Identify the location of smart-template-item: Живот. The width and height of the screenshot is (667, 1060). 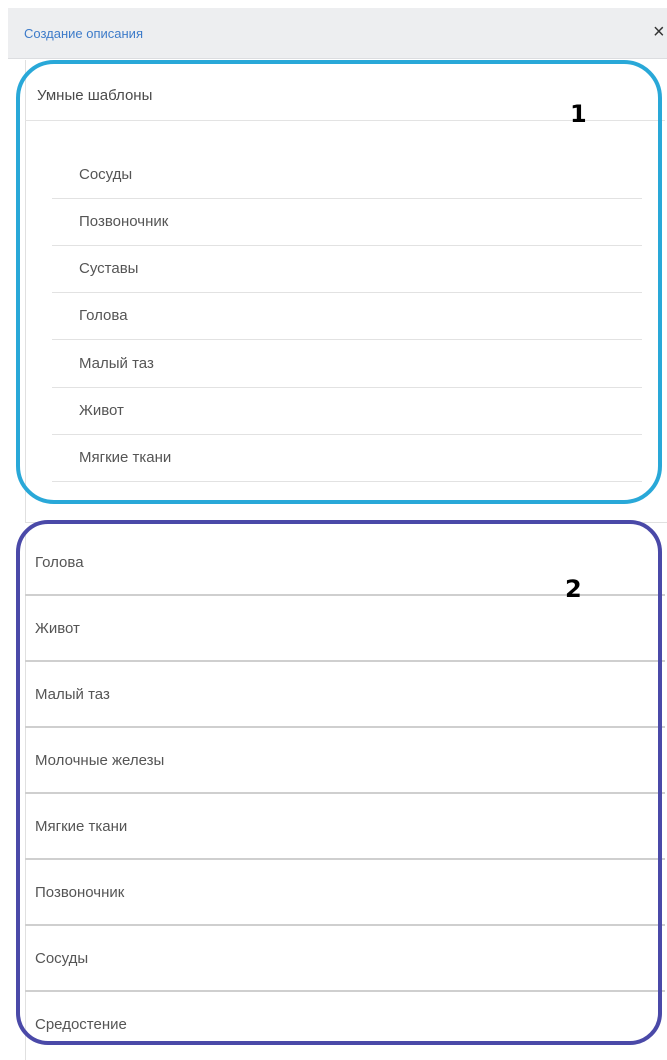
(347, 411).